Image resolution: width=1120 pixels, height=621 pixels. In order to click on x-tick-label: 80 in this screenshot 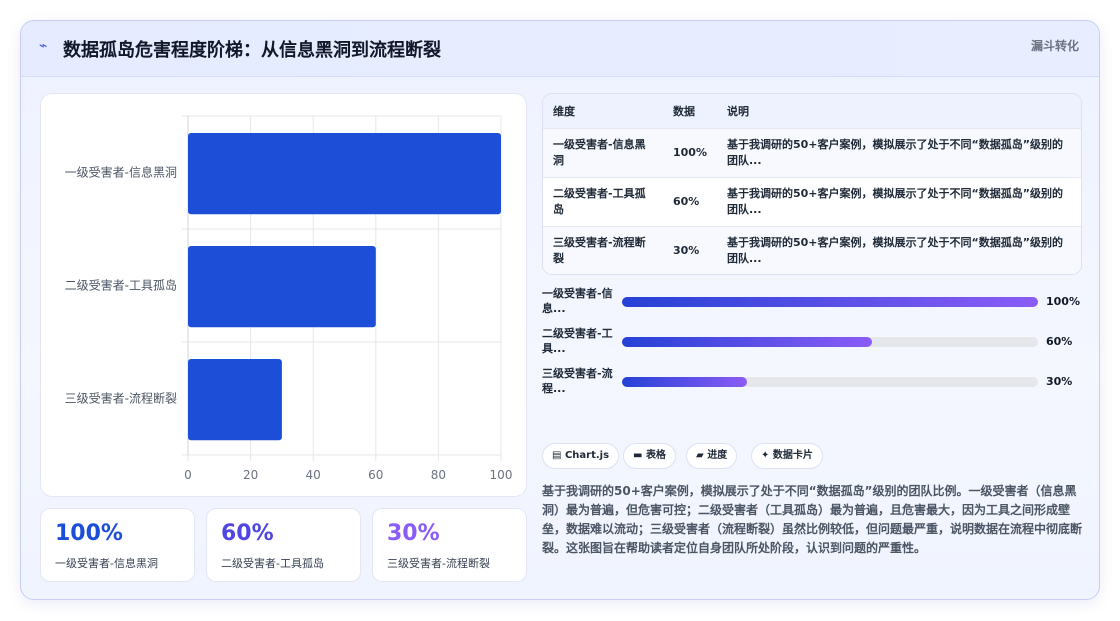, I will do `click(438, 475)`.